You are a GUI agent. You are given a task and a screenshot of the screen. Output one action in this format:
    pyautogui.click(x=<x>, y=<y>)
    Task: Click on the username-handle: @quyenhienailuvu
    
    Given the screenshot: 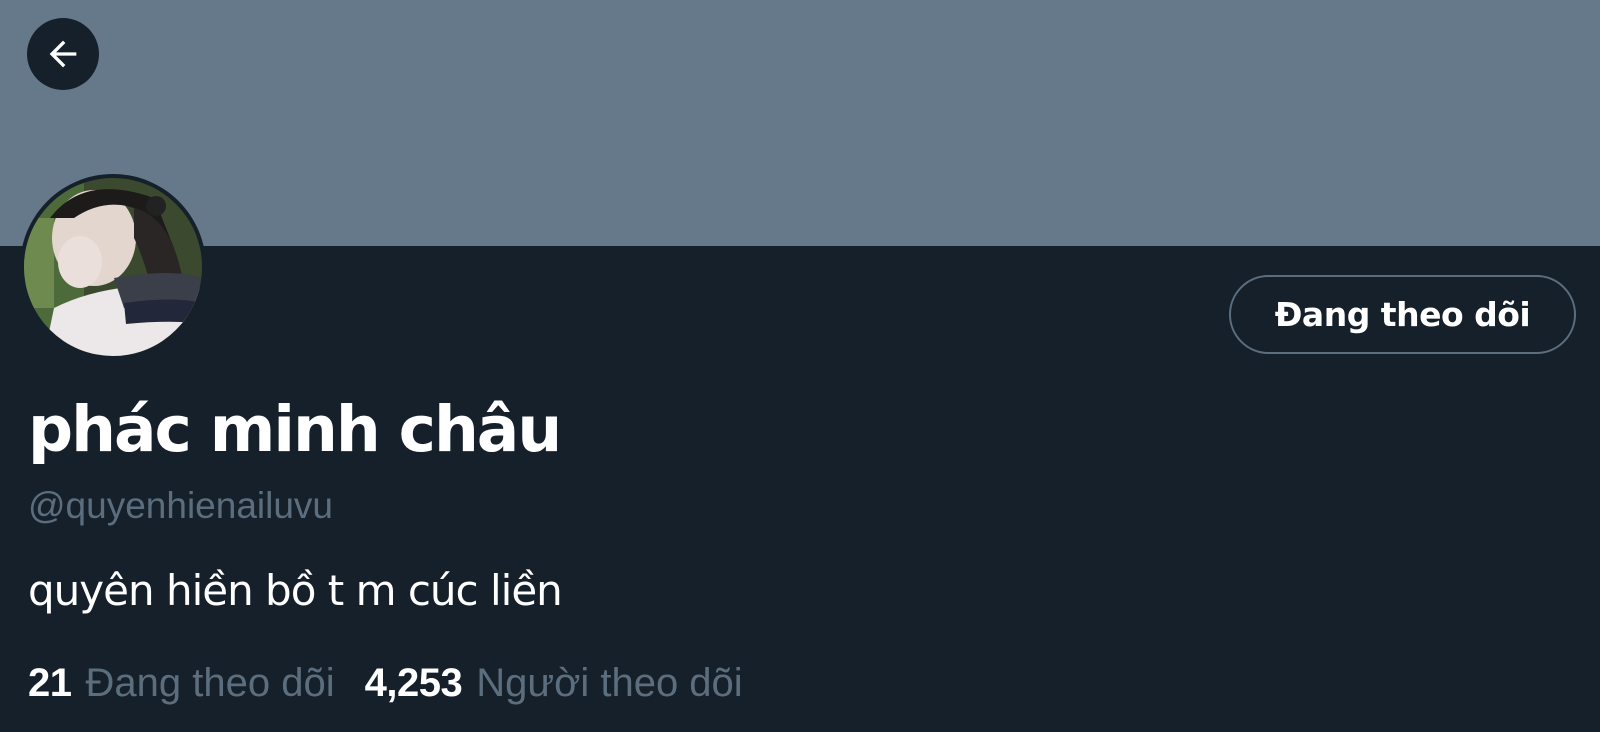 What is the action you would take?
    pyautogui.click(x=180, y=505)
    